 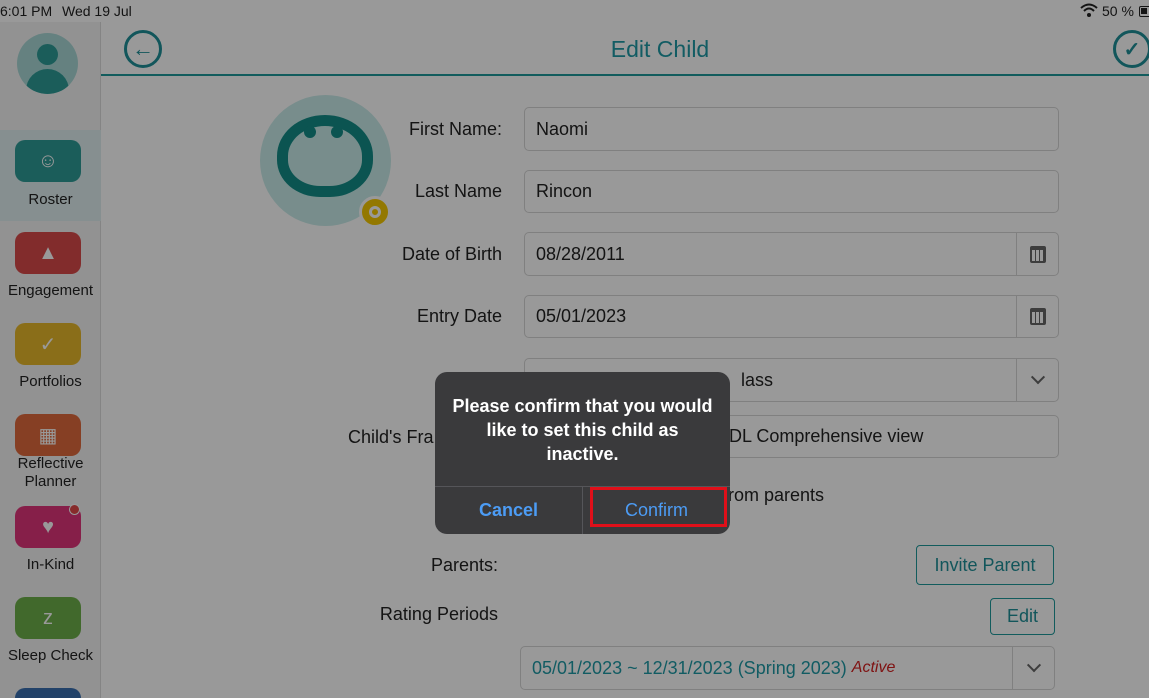 I want to click on cancel-button: Cancel, so click(x=508, y=510).